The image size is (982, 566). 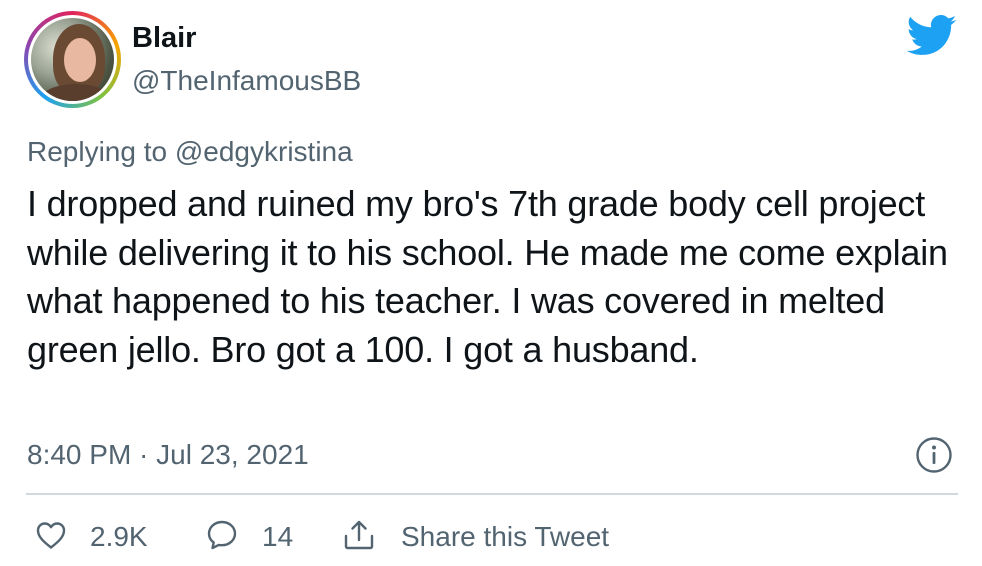 What do you see at coordinates (359, 535) in the screenshot?
I see `share-icon` at bounding box center [359, 535].